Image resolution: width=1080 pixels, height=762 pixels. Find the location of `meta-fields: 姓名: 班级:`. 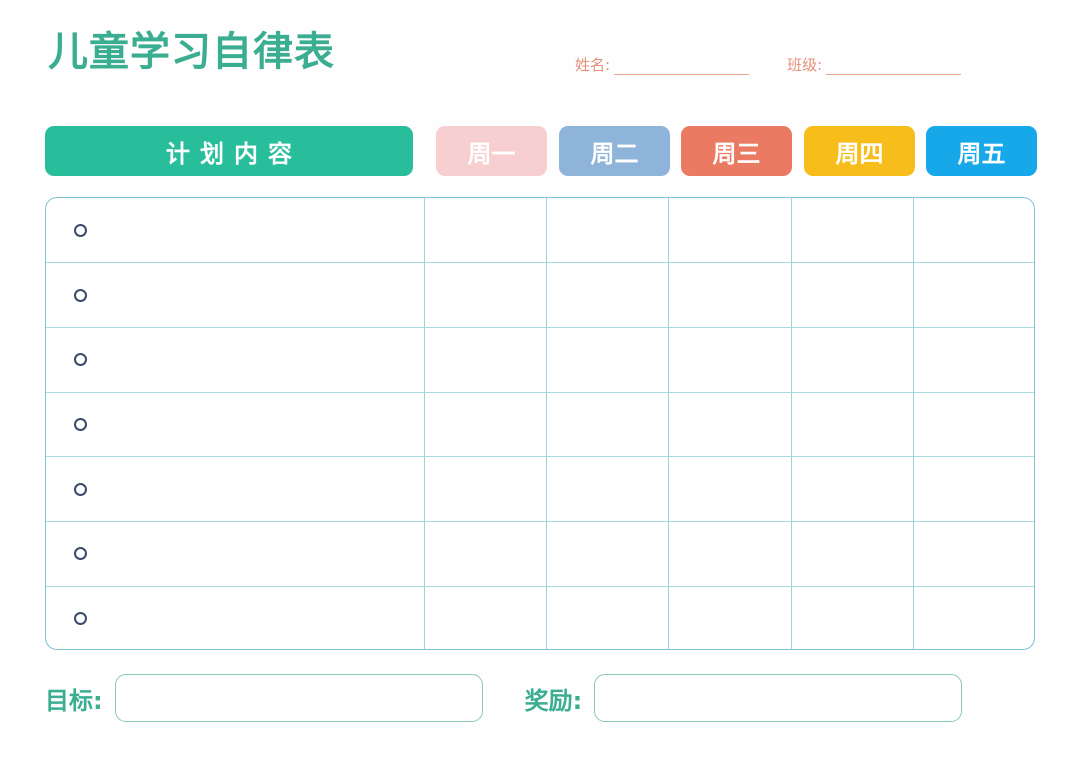

meta-fields: 姓名: 班级: is located at coordinates (768, 65).